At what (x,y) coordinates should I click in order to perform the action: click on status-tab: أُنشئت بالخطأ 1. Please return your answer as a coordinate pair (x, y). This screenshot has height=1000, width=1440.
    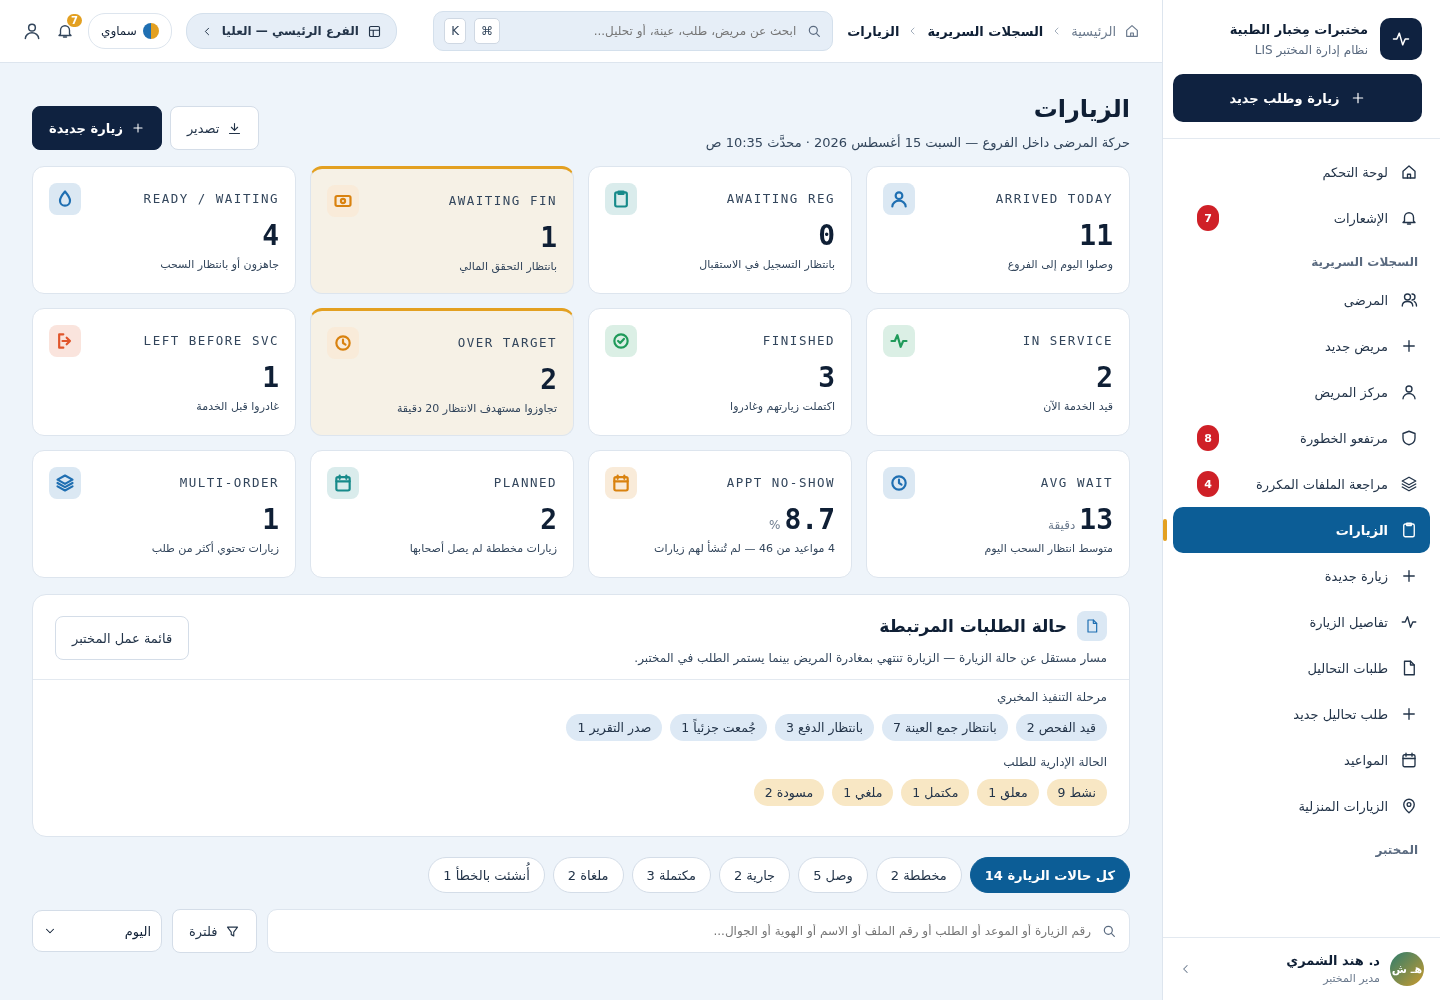
    Looking at the image, I should click on (486, 875).